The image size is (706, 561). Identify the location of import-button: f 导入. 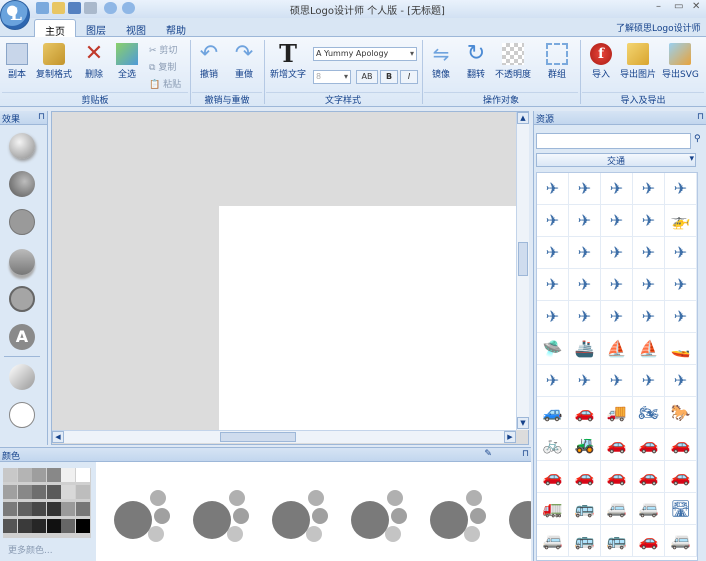
(601, 61).